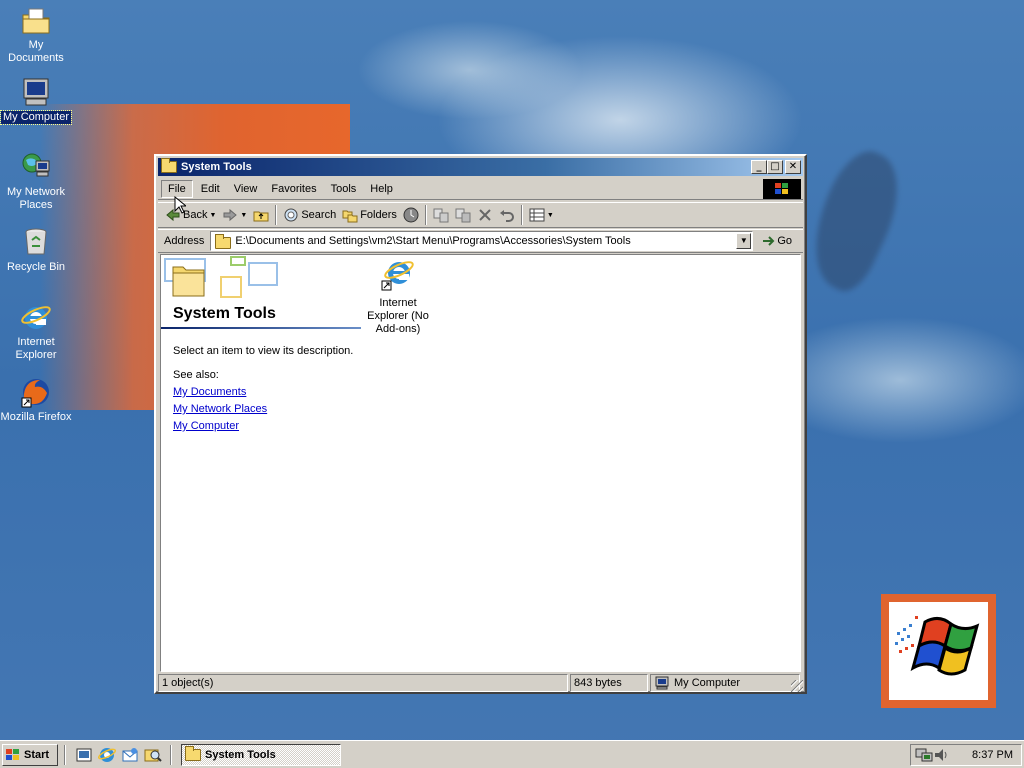  I want to click on panel-heading: System Tools, so click(224, 313).